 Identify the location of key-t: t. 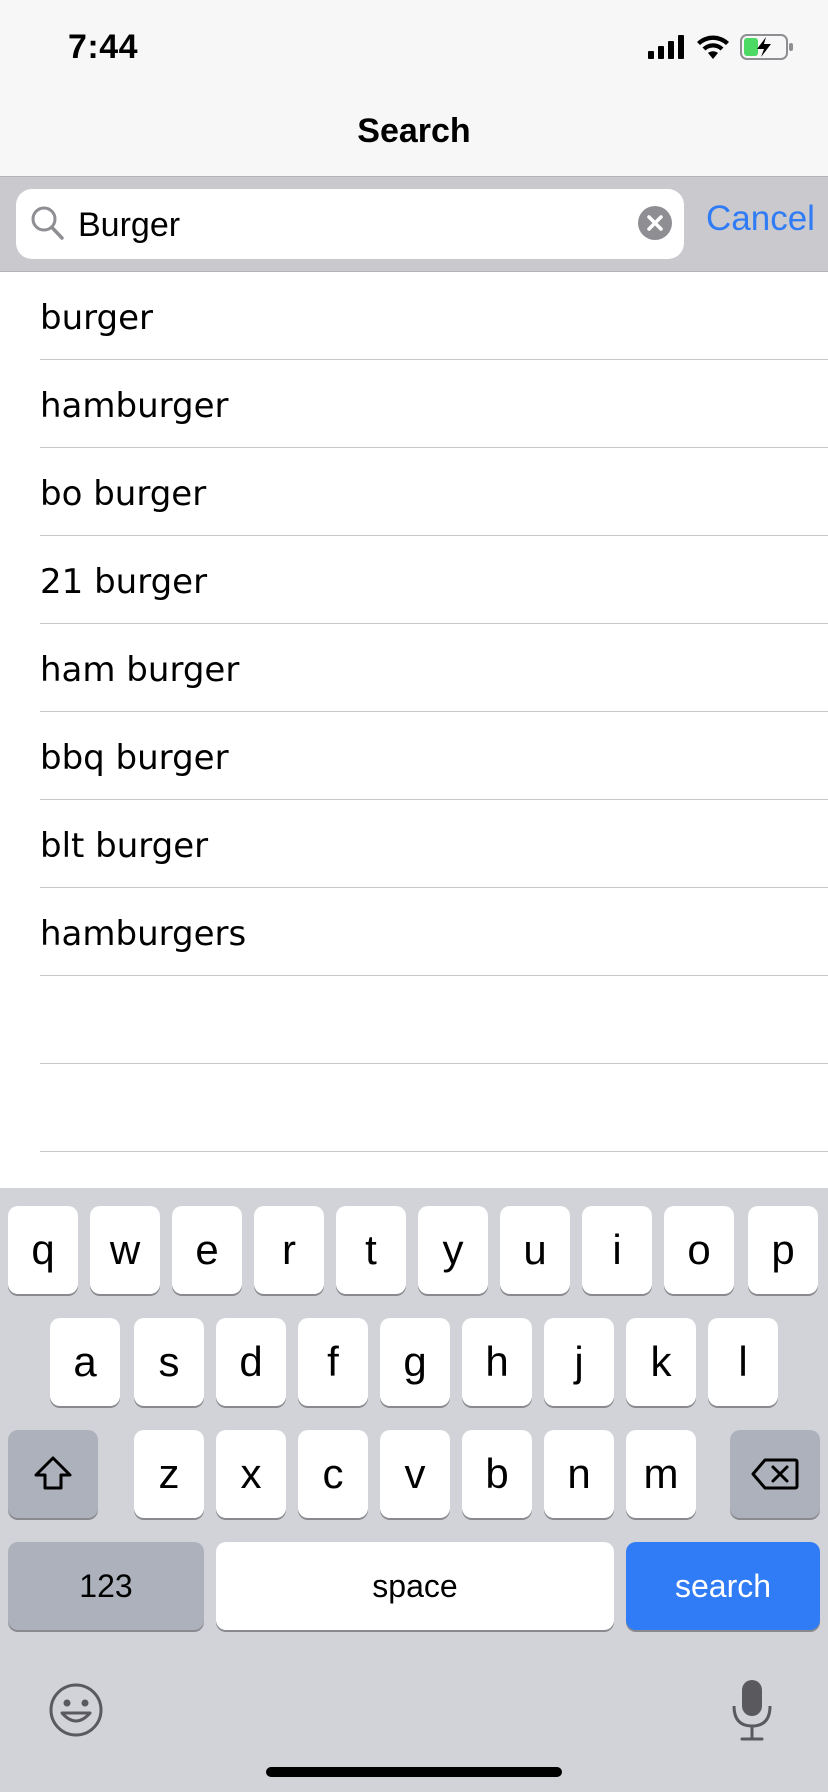
(371, 1250).